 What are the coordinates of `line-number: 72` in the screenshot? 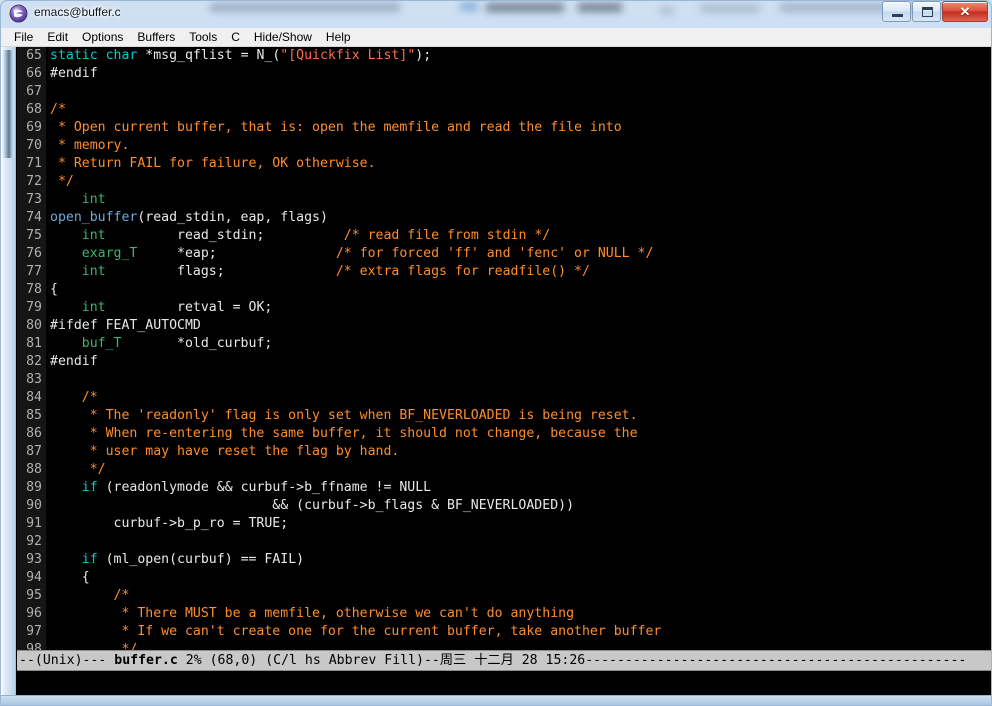 It's located at (34, 181).